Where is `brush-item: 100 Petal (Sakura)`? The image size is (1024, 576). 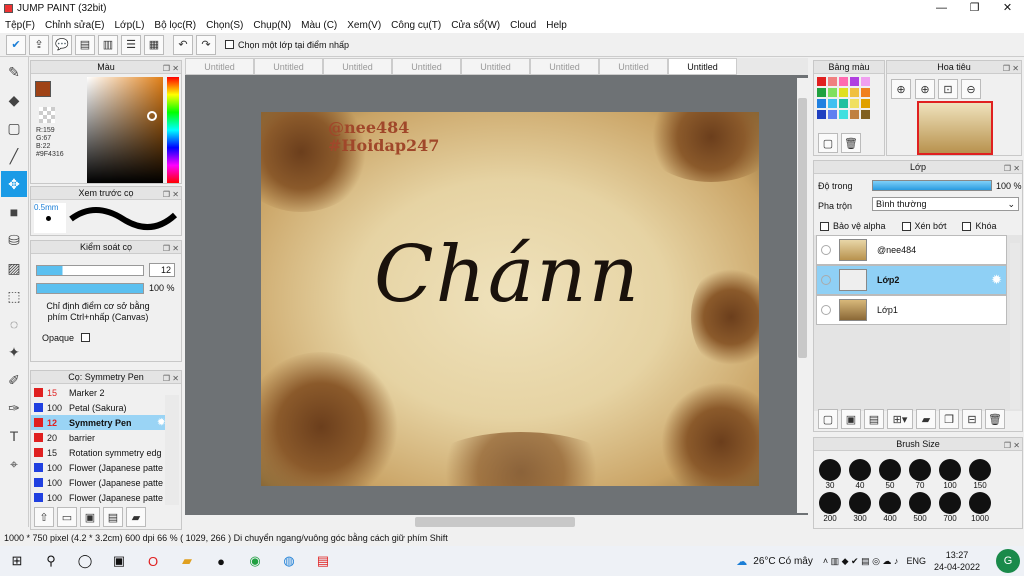
brush-item: 100 Petal (Sakura) is located at coordinates (98, 407).